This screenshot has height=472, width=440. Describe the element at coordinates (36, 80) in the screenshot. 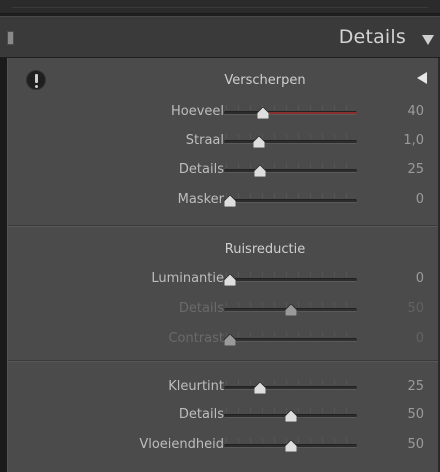

I see `warning-icon` at that location.